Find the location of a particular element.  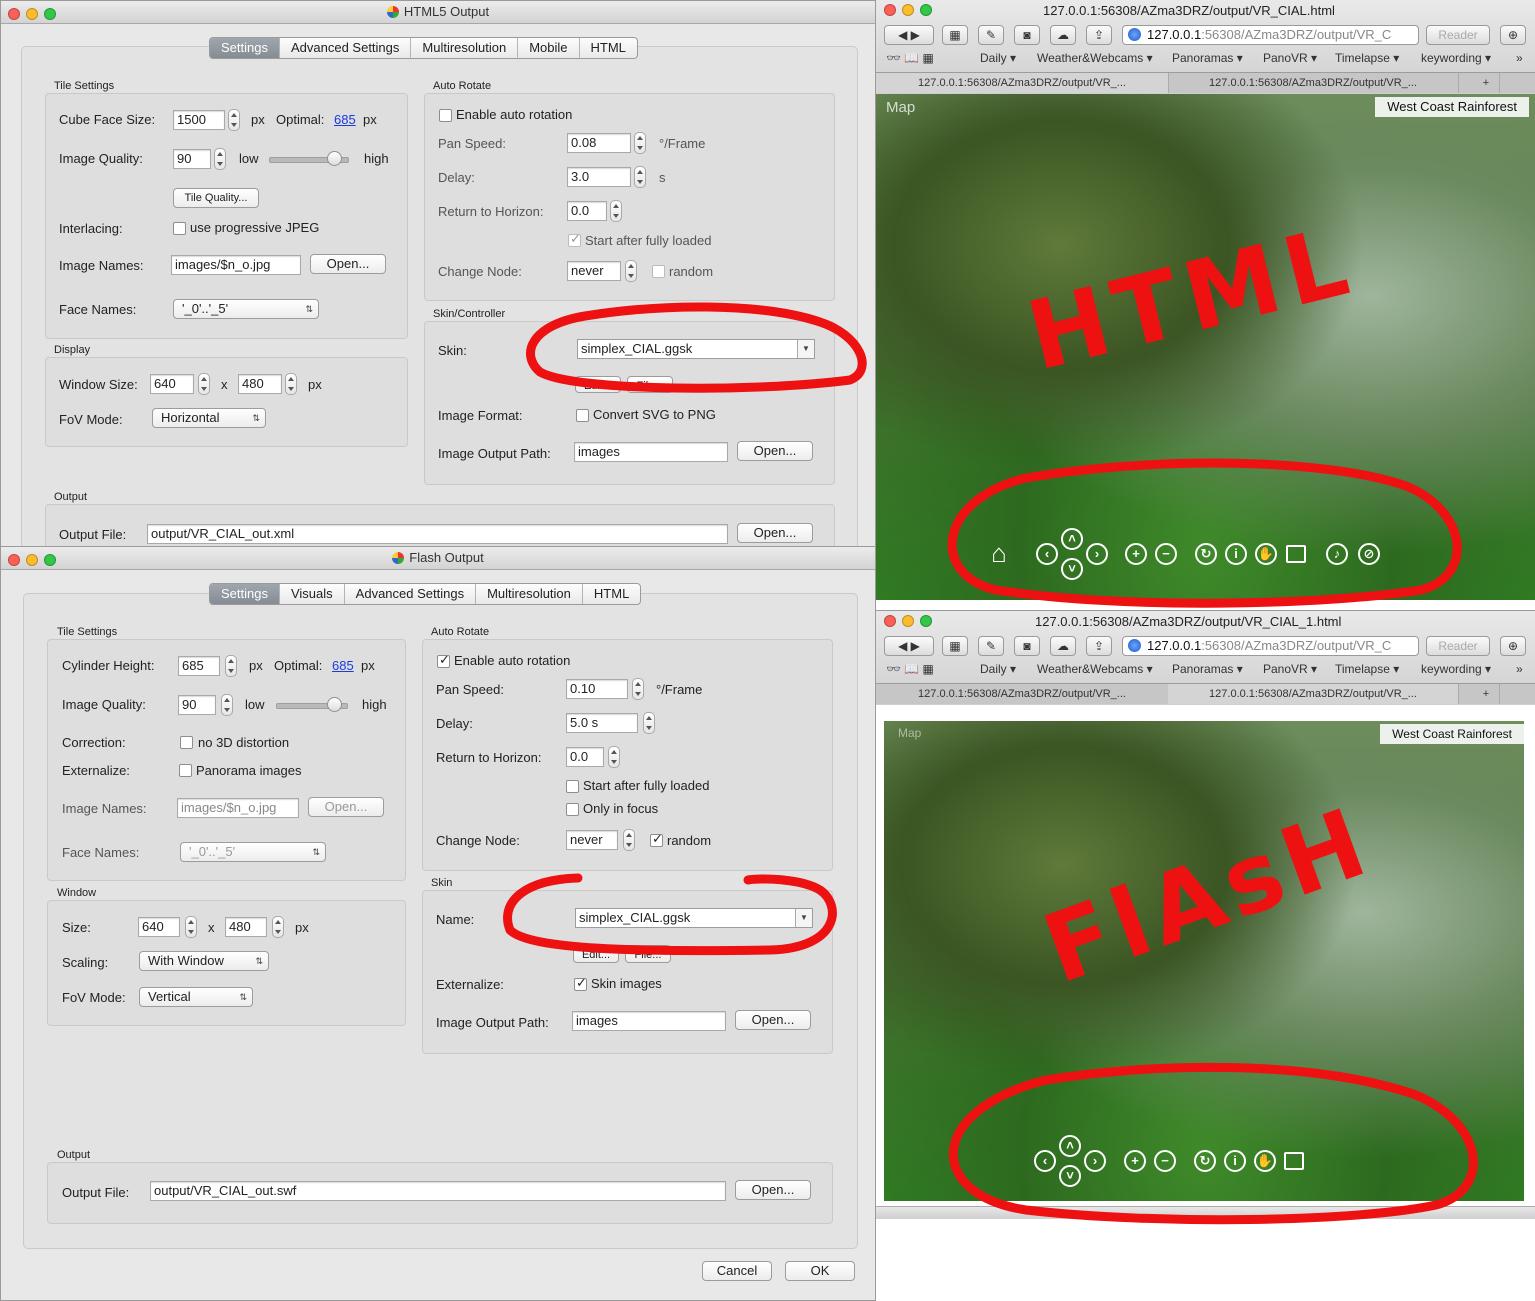

html5-controls-circle is located at coordinates (1204, 533).